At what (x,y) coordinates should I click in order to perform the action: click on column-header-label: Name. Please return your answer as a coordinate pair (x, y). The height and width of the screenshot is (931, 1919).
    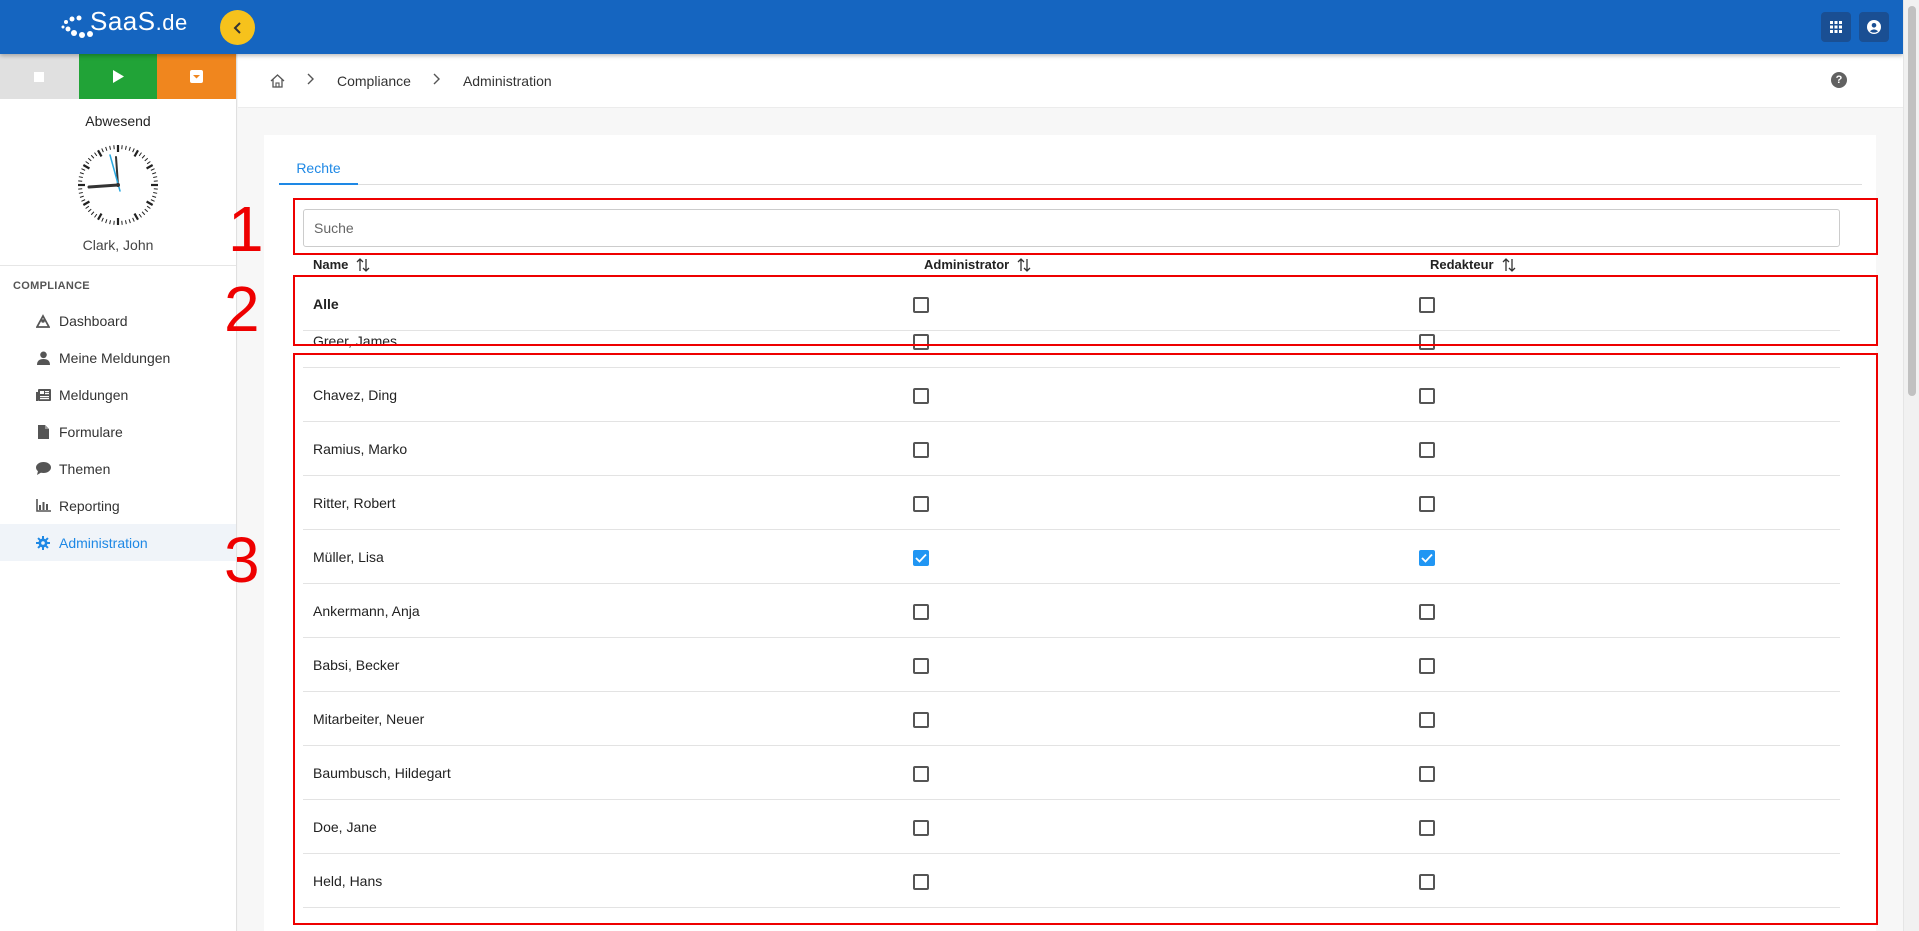
    Looking at the image, I should click on (331, 264).